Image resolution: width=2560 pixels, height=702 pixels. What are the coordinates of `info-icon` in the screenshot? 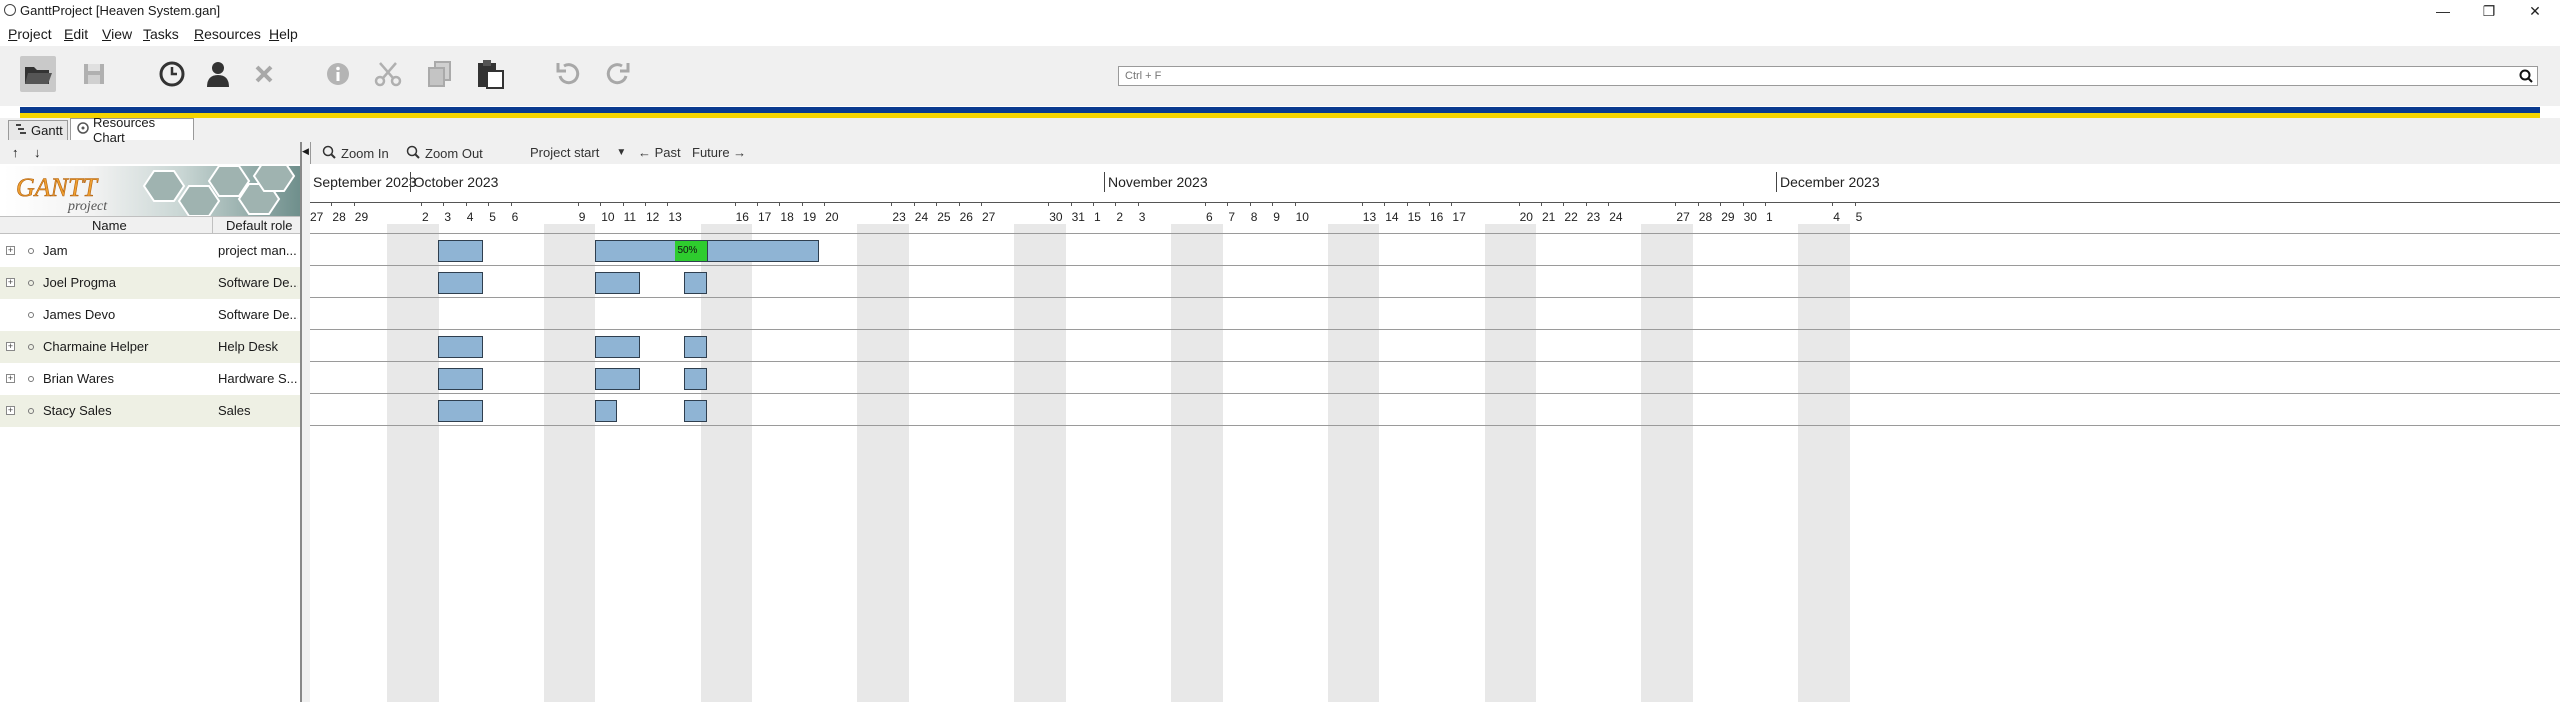 It's located at (338, 74).